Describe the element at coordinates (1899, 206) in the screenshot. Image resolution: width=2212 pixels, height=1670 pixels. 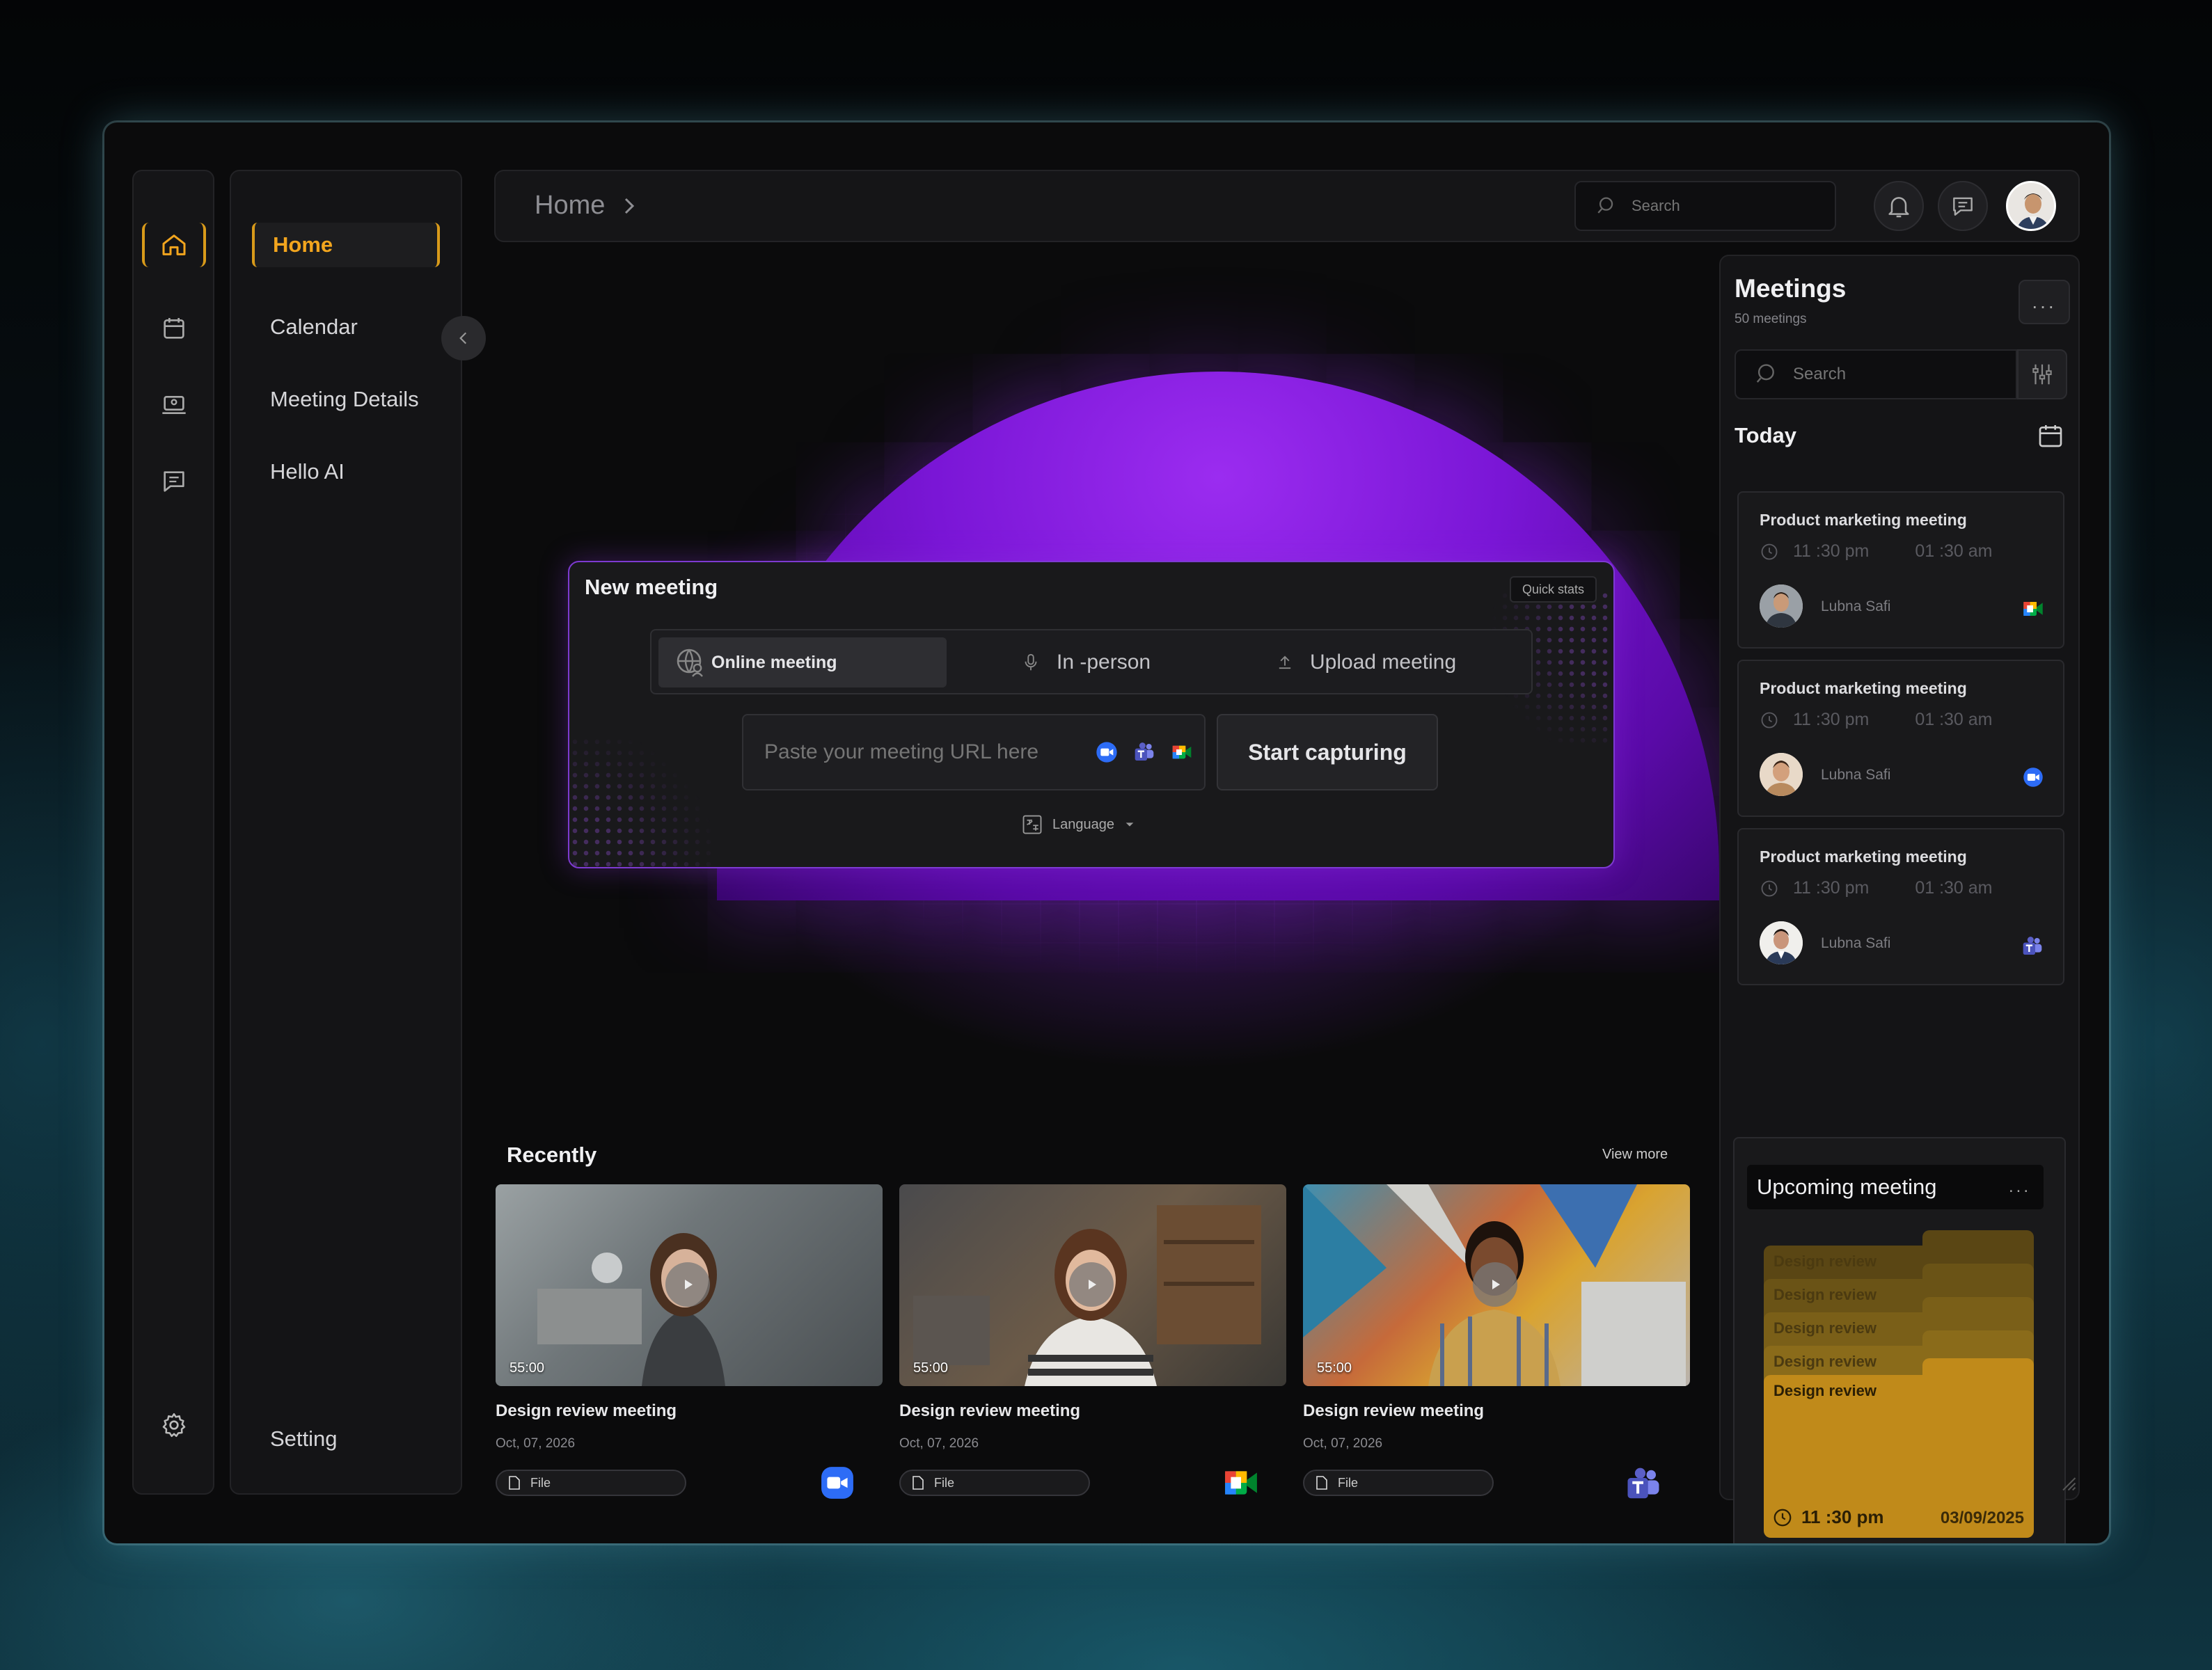
I see `notifications-button` at that location.